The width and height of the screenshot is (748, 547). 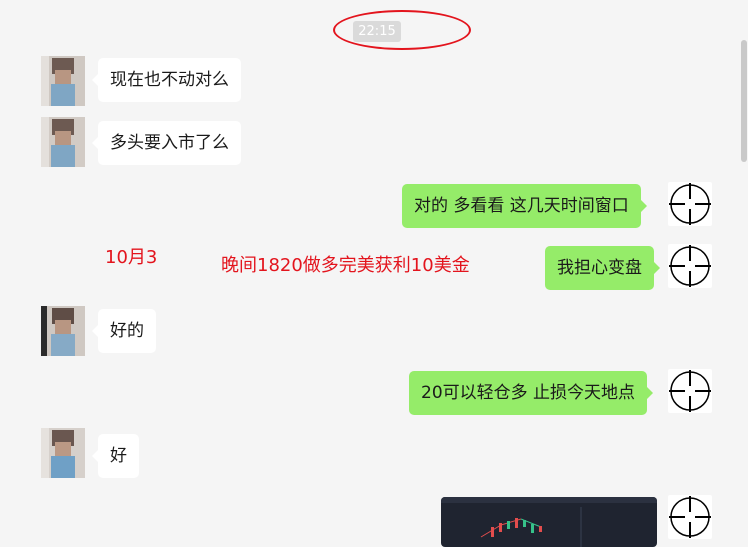 What do you see at coordinates (377, 31) in the screenshot?
I see `timestamp: 22:15` at bounding box center [377, 31].